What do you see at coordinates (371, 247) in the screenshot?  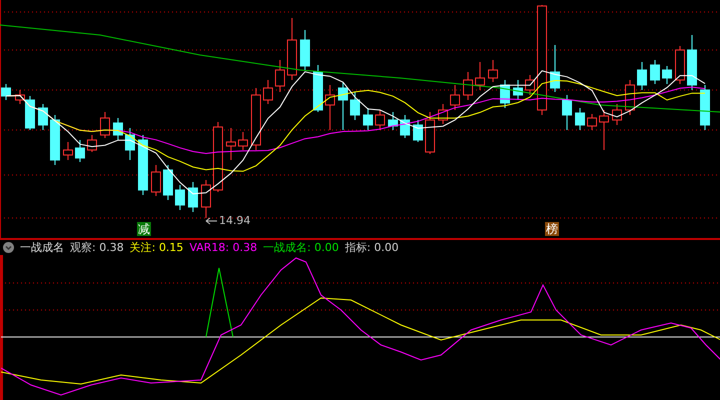 I see `indicator-value: 指标: 0.00` at bounding box center [371, 247].